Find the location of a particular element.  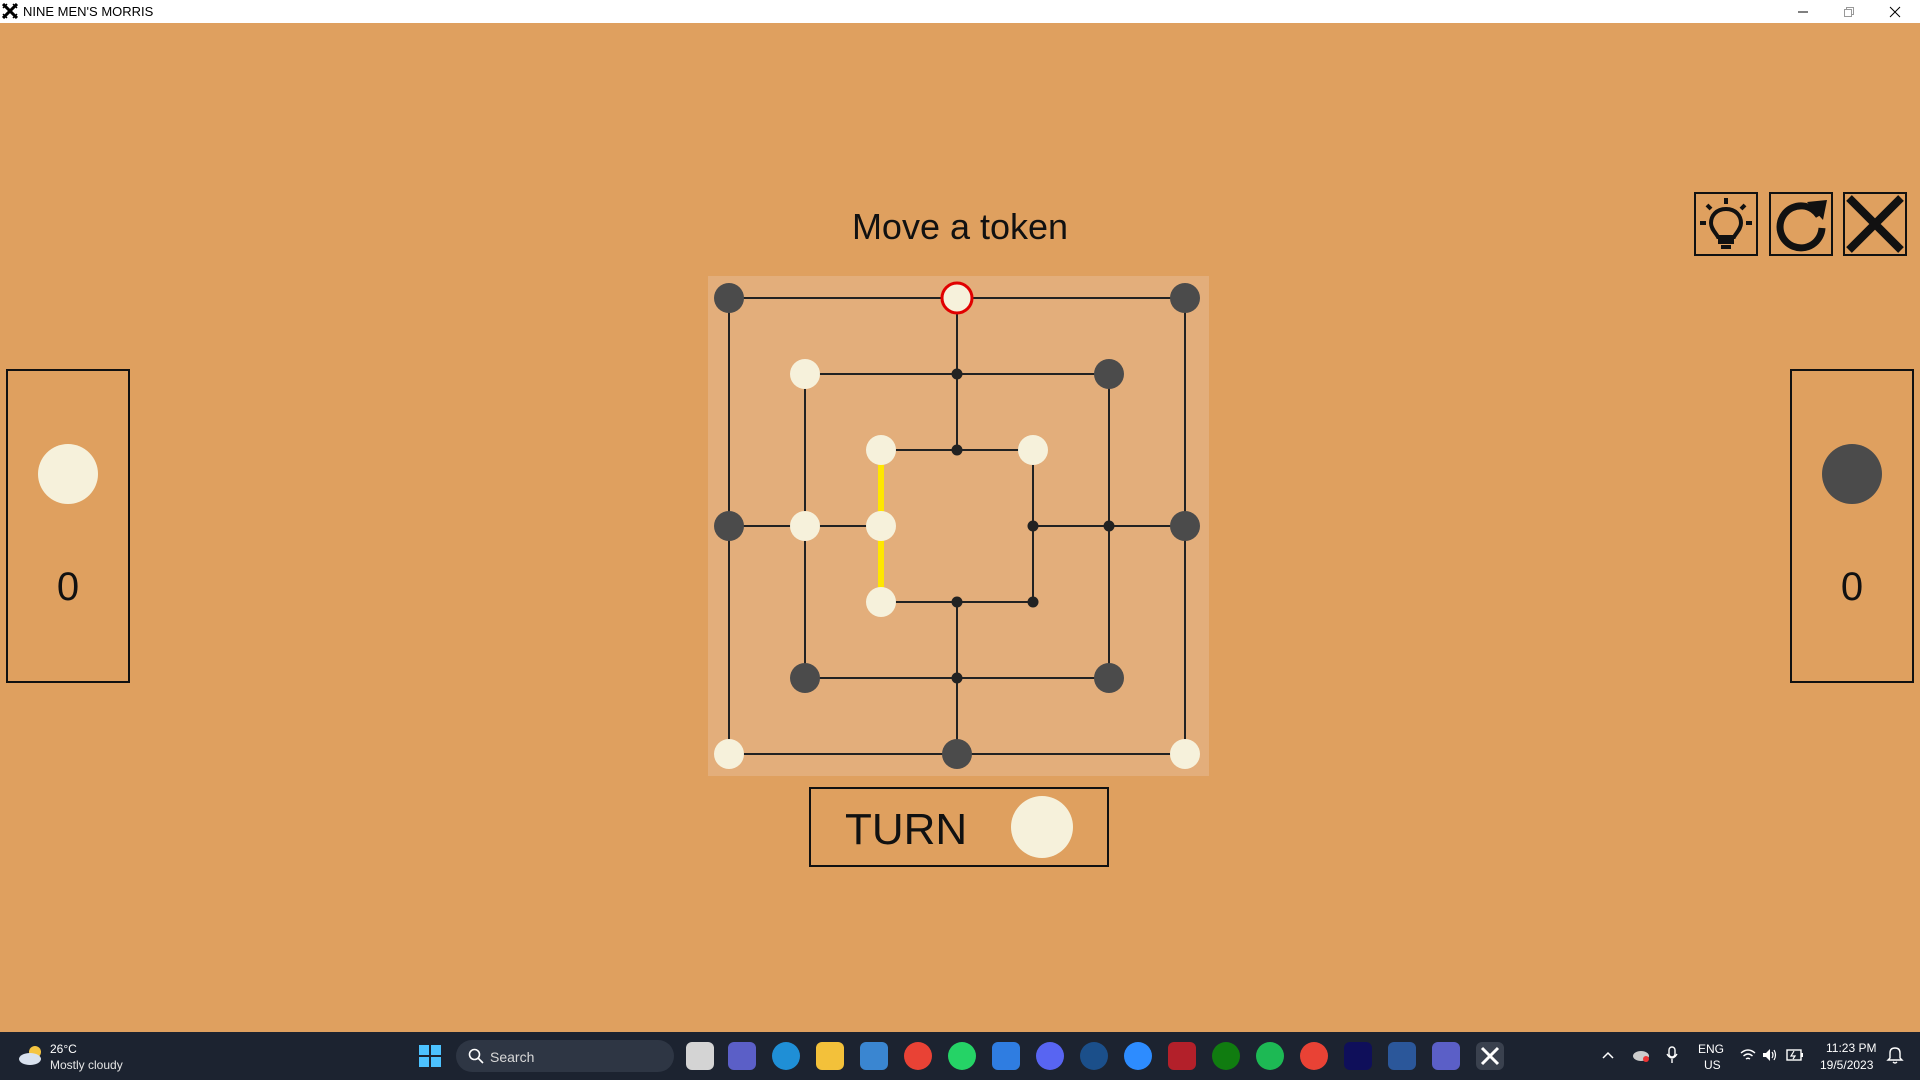

empty-point-d2 is located at coordinates (957, 678).